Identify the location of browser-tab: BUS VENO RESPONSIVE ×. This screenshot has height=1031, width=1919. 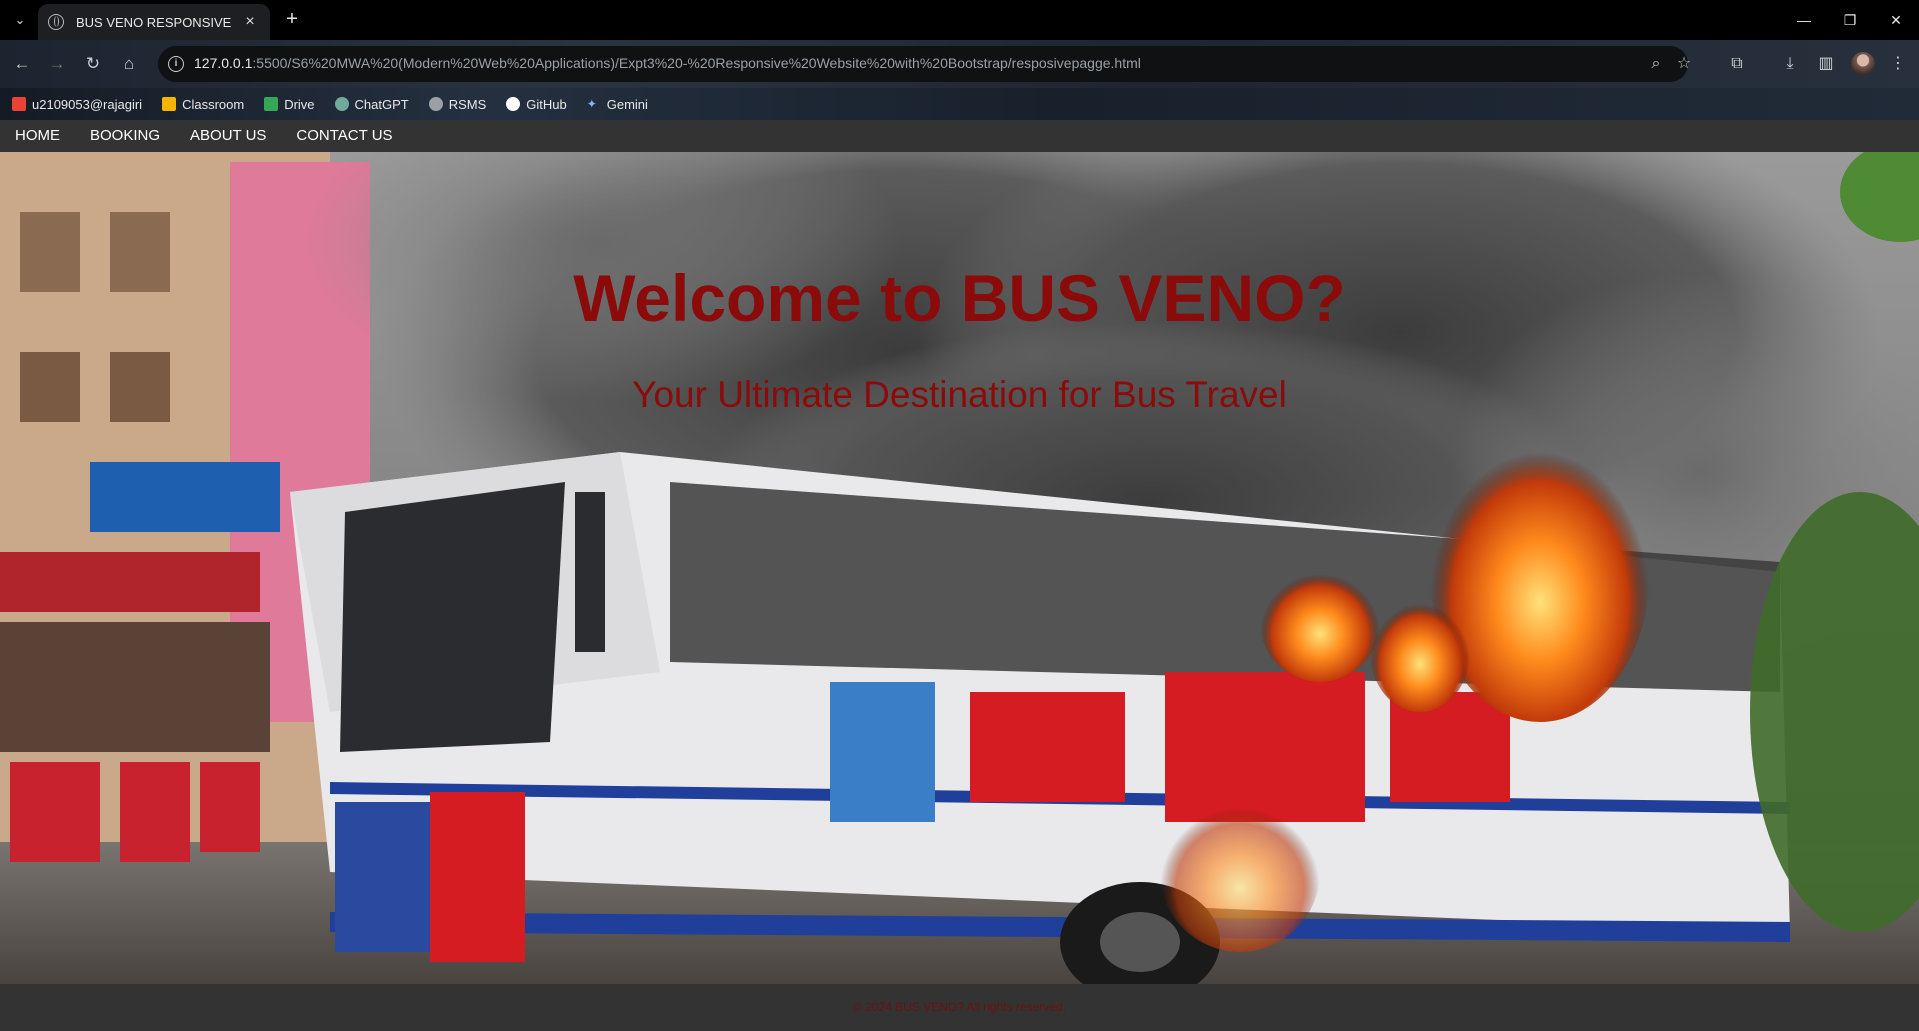
(154, 22).